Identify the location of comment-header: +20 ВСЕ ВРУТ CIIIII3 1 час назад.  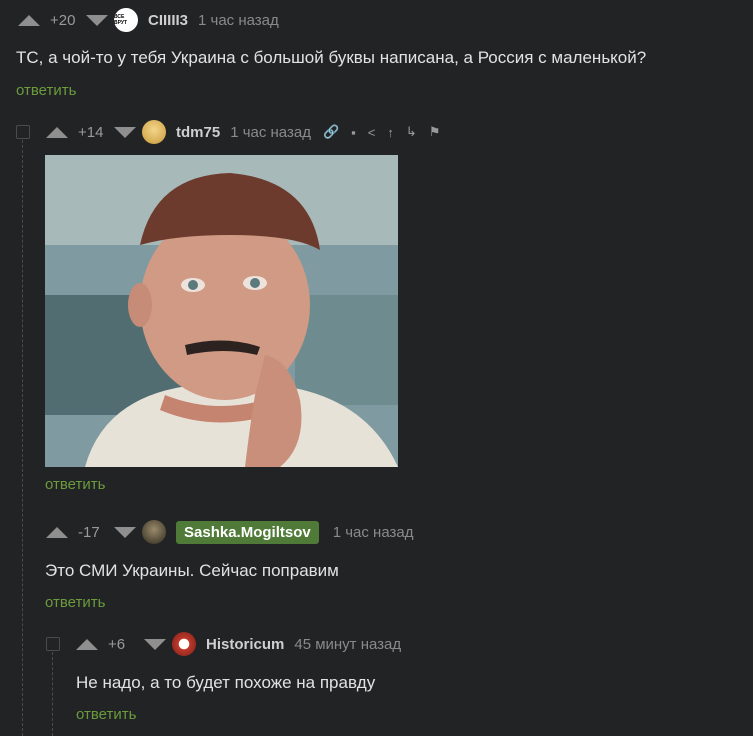
(148, 20).